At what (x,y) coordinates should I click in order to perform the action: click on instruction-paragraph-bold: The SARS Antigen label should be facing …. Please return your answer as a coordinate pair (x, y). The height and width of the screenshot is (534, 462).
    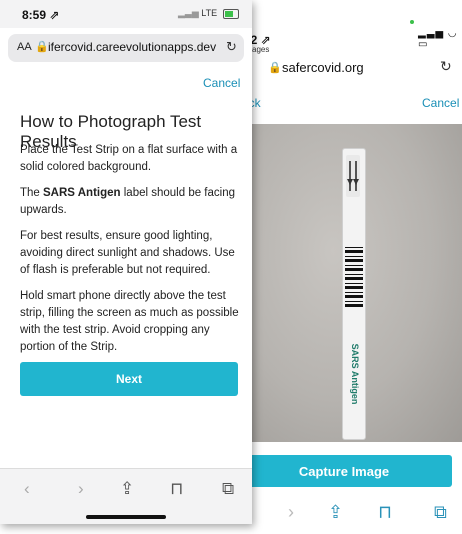
    Looking at the image, I should click on (127, 201).